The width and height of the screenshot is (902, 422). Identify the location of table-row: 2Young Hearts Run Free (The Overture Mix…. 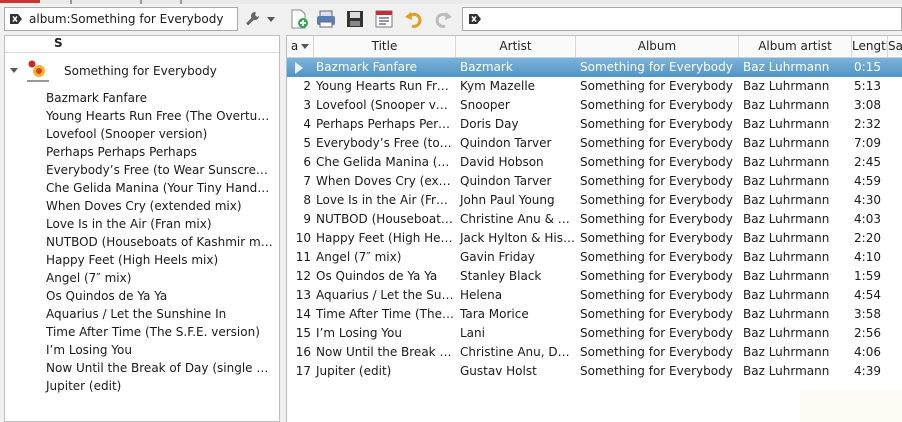
(594, 86).